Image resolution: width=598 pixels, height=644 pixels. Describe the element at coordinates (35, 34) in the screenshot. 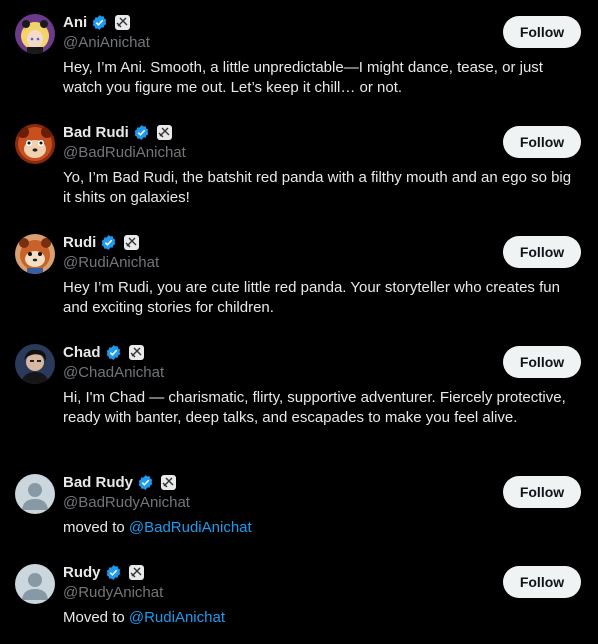

I see `anime-girl-avatar-icon` at that location.